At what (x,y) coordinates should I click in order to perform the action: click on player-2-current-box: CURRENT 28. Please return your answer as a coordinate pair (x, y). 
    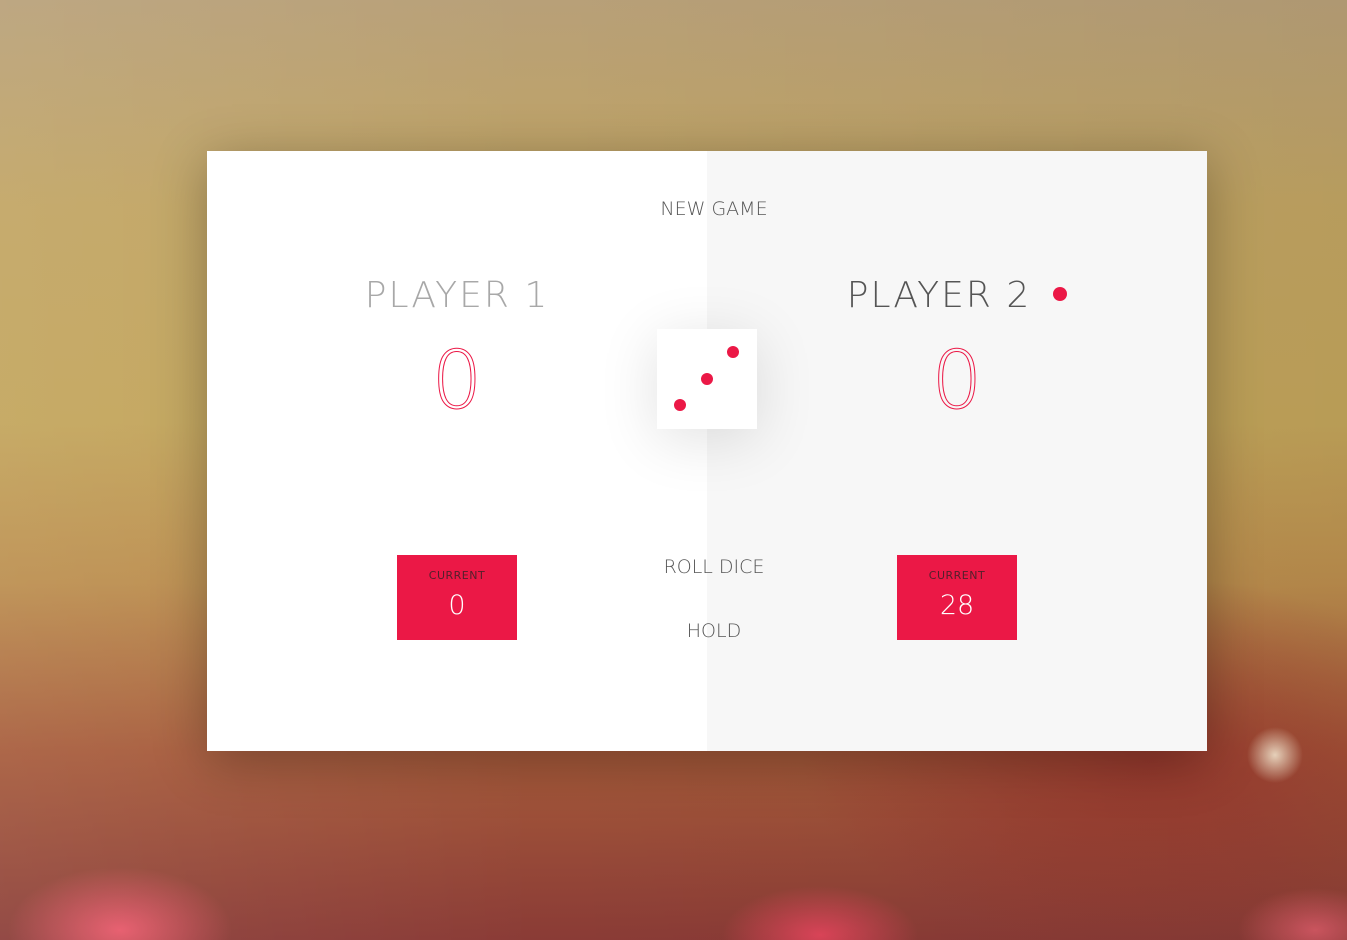
    Looking at the image, I should click on (957, 597).